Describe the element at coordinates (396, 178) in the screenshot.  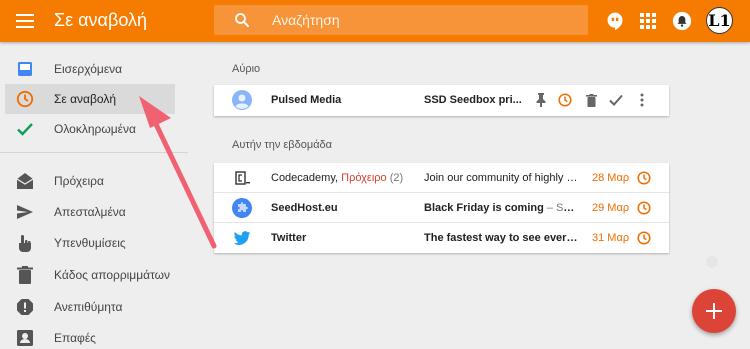
I see `thread-count: (2)` at that location.